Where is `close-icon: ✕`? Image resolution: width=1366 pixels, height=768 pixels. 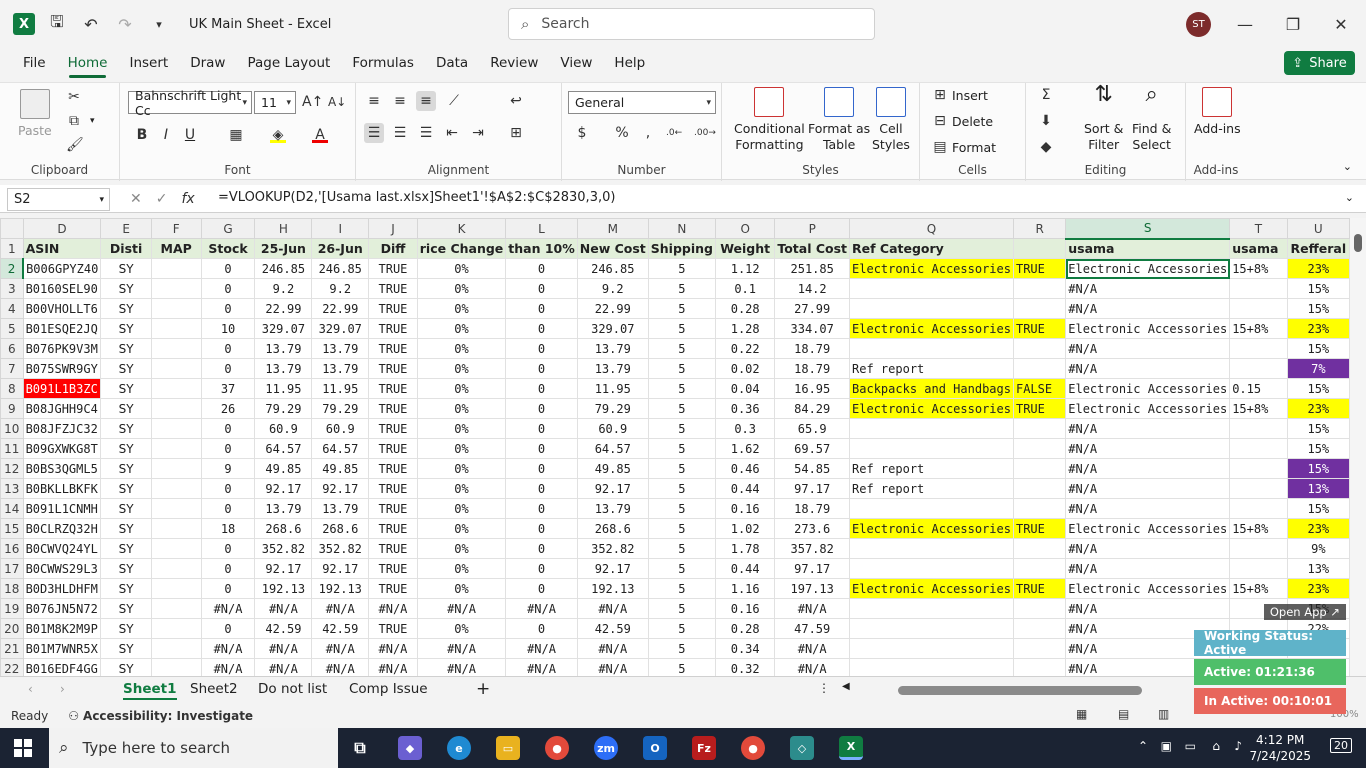 close-icon: ✕ is located at coordinates (1341, 24).